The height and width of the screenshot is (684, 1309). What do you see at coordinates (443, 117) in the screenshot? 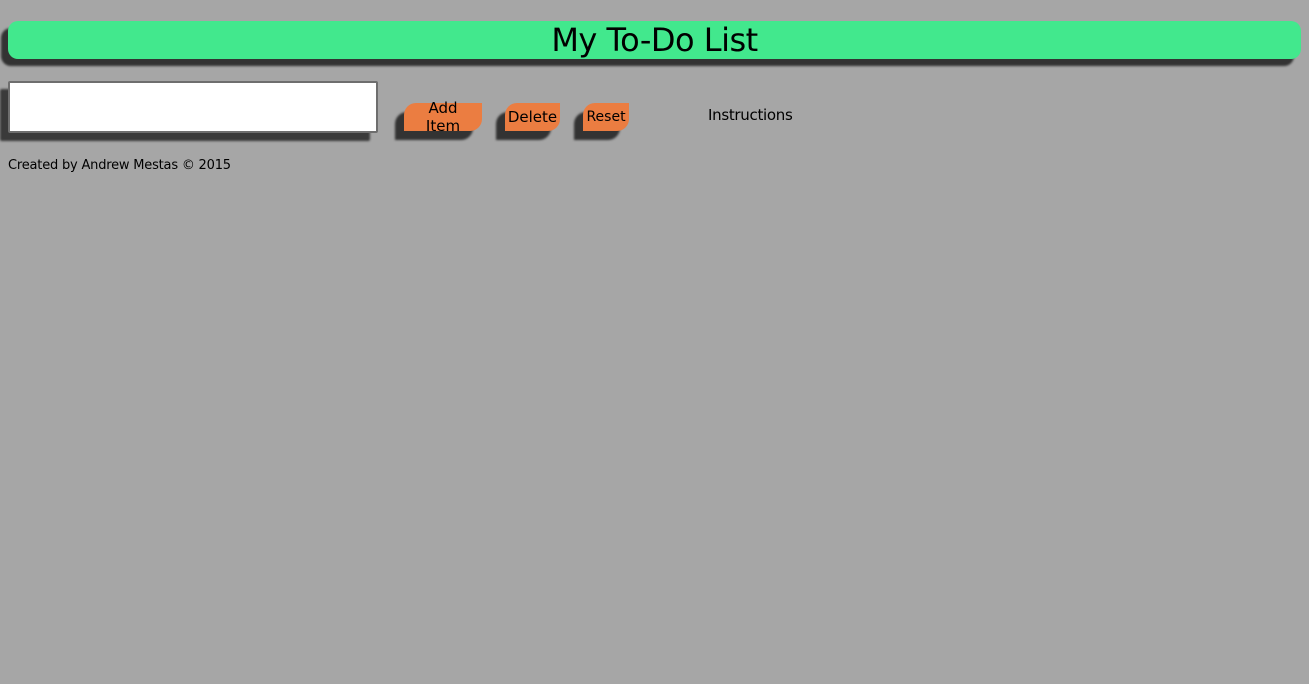
I see `add-item-button: Add Item` at bounding box center [443, 117].